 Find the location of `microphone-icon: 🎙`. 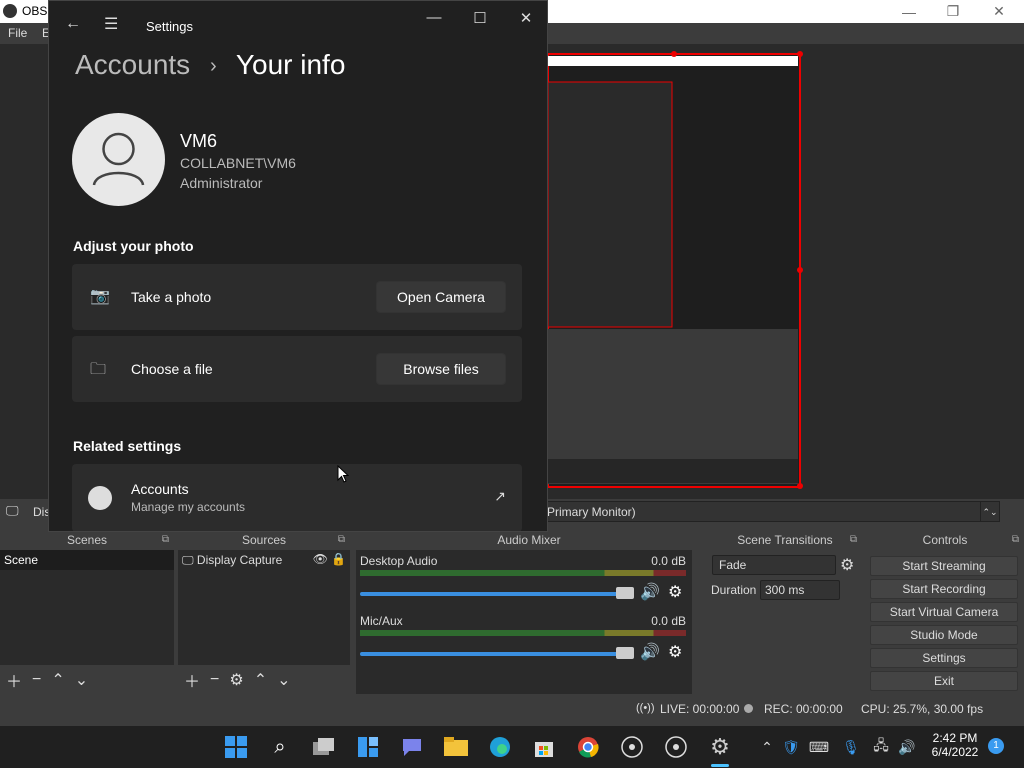

microphone-icon: 🎙 is located at coordinates (851, 747).